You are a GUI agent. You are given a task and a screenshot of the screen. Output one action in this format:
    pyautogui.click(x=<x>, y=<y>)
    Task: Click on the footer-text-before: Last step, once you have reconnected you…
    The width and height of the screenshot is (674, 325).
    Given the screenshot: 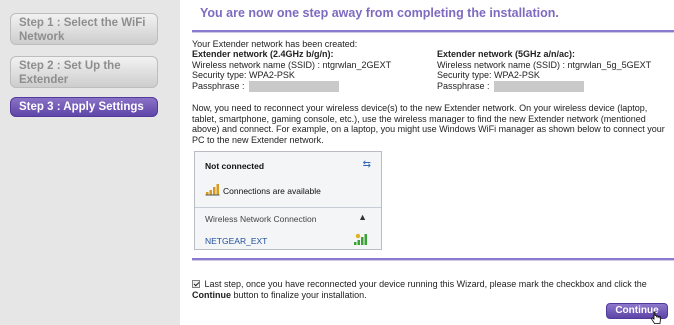 What is the action you would take?
    pyautogui.click(x=425, y=284)
    